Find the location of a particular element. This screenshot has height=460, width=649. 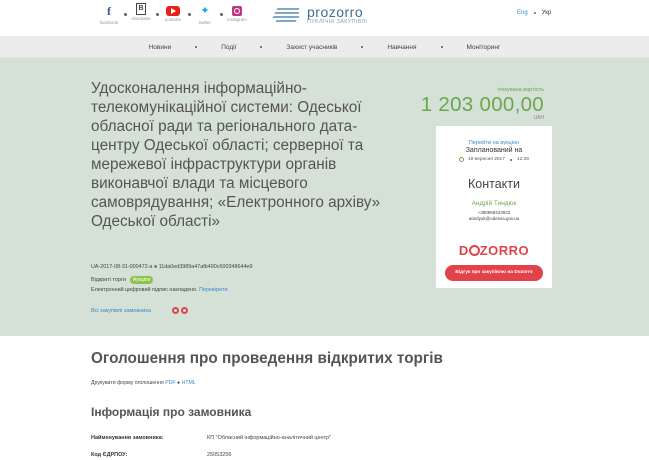

social-vkontakte: B vkontakte is located at coordinates (142, 14).